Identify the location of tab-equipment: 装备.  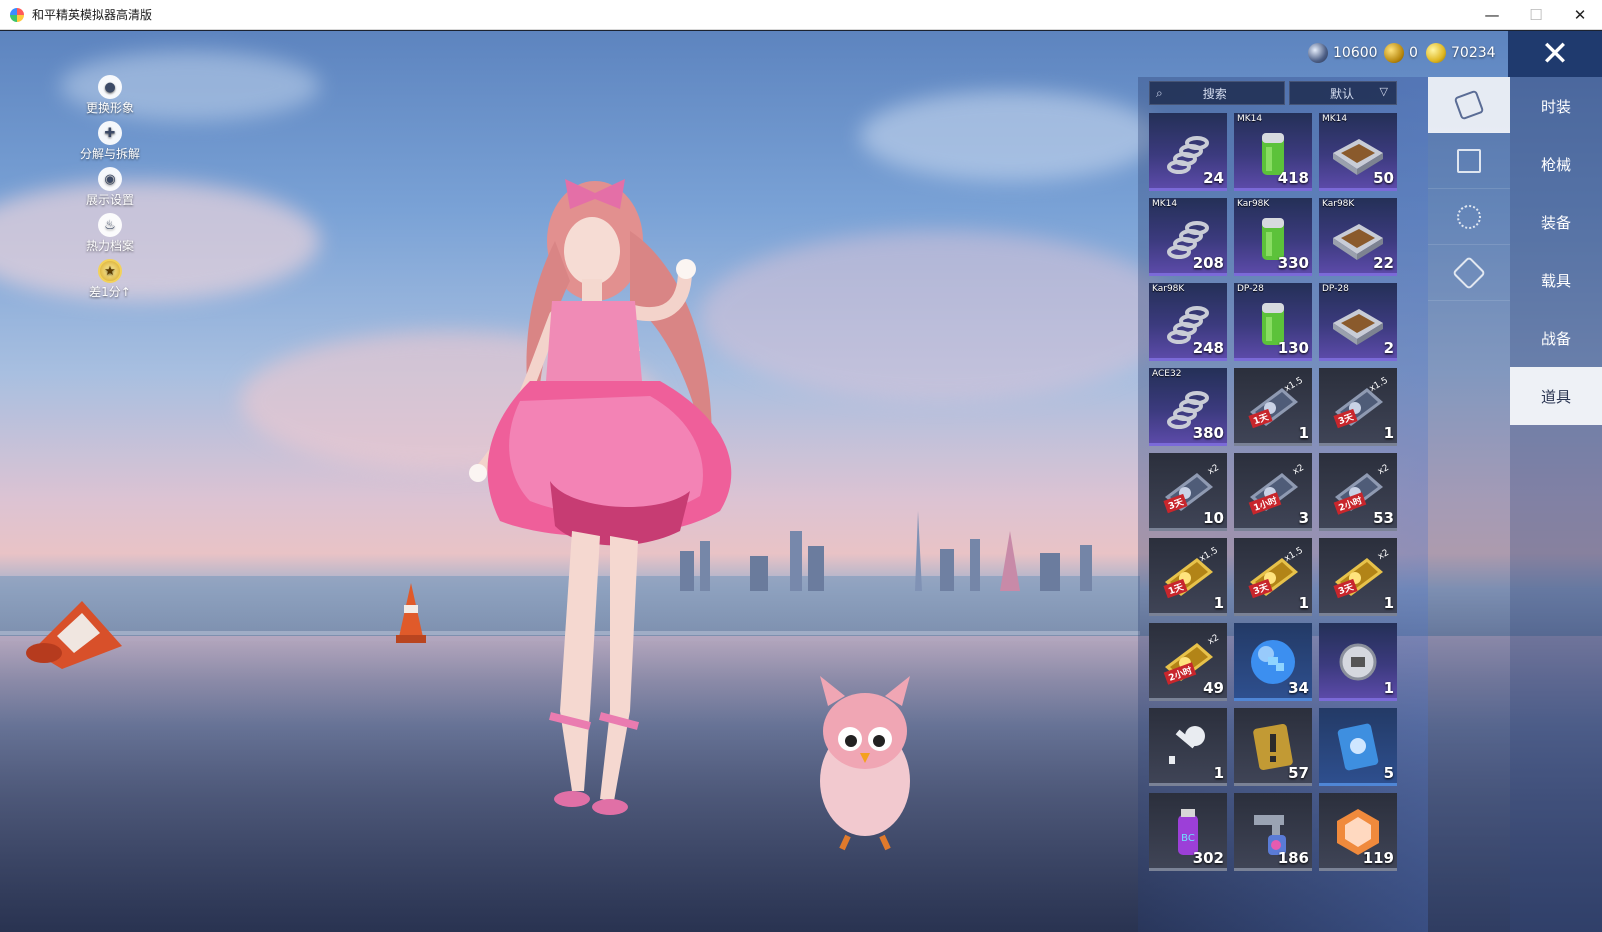
(1556, 222).